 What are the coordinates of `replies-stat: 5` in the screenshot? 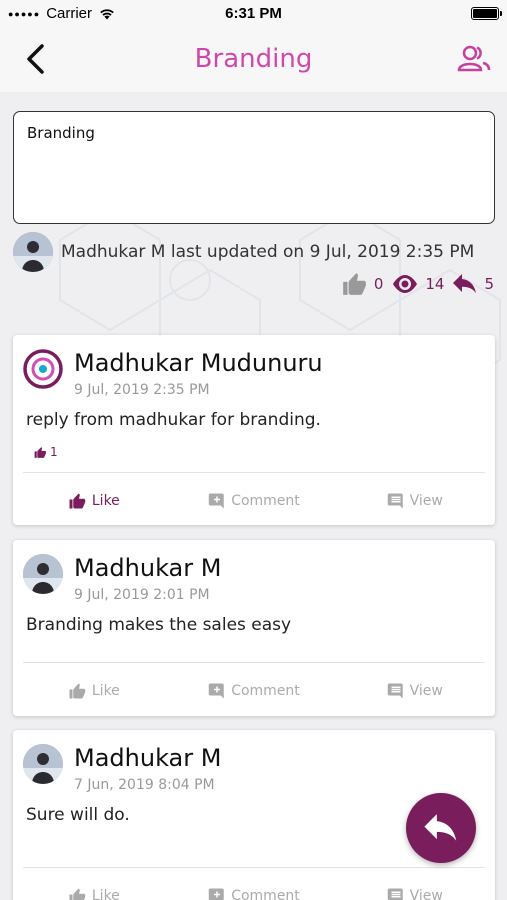 It's located at (473, 284).